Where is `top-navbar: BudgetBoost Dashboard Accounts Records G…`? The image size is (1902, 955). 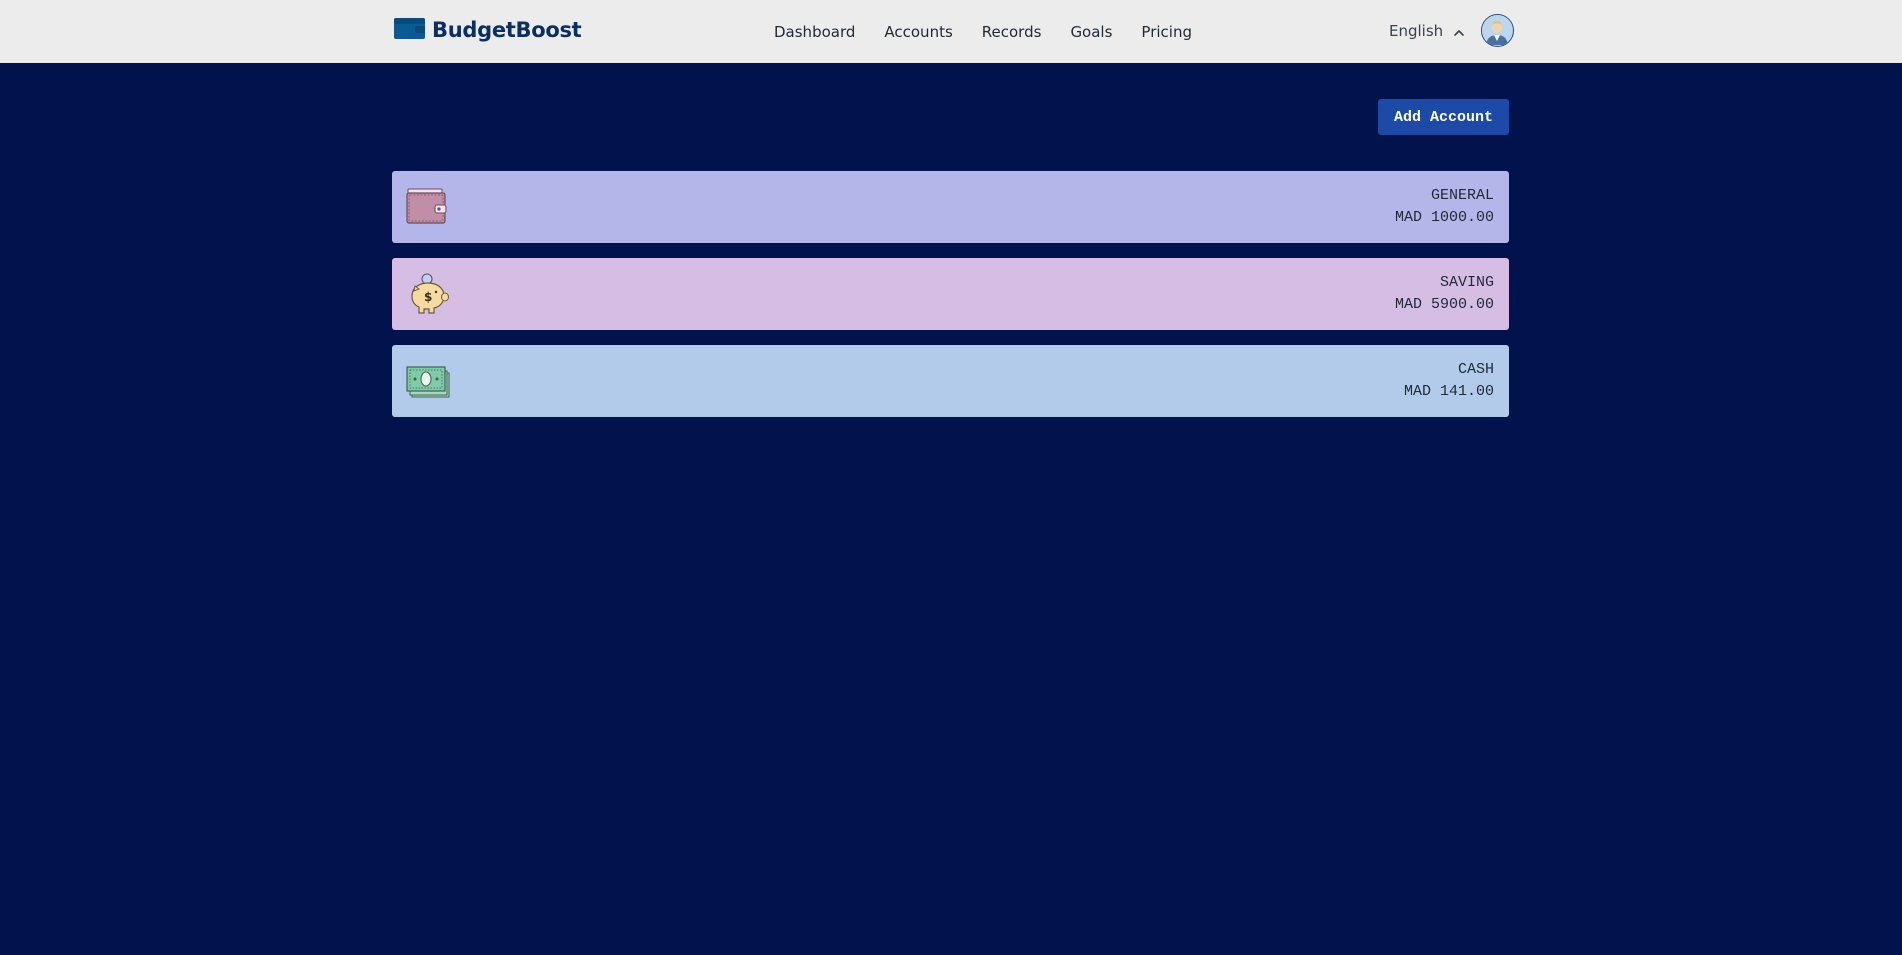
top-navbar: BudgetBoost Dashboard Accounts Records G… is located at coordinates (951, 31).